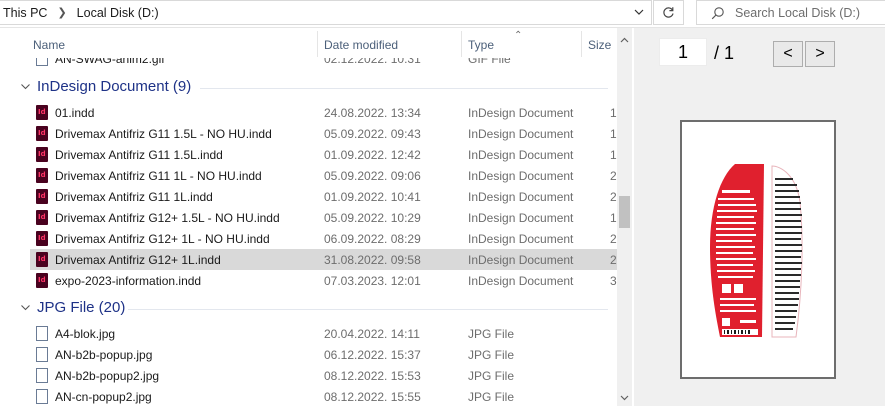 This screenshot has height=406, width=885. I want to click on group-header-indesign: InDesign Document (9), so click(308, 87).